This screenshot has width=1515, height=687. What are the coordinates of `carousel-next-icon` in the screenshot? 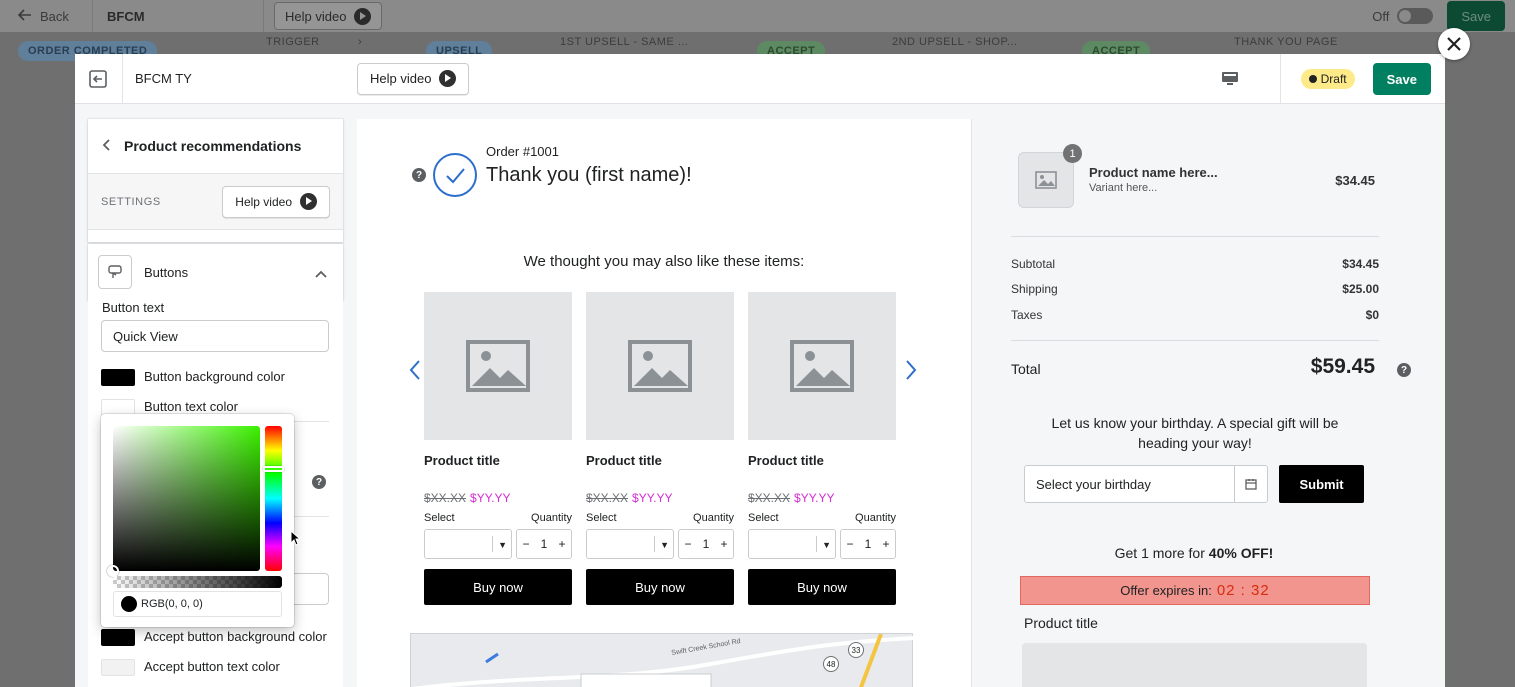 It's located at (911, 372).